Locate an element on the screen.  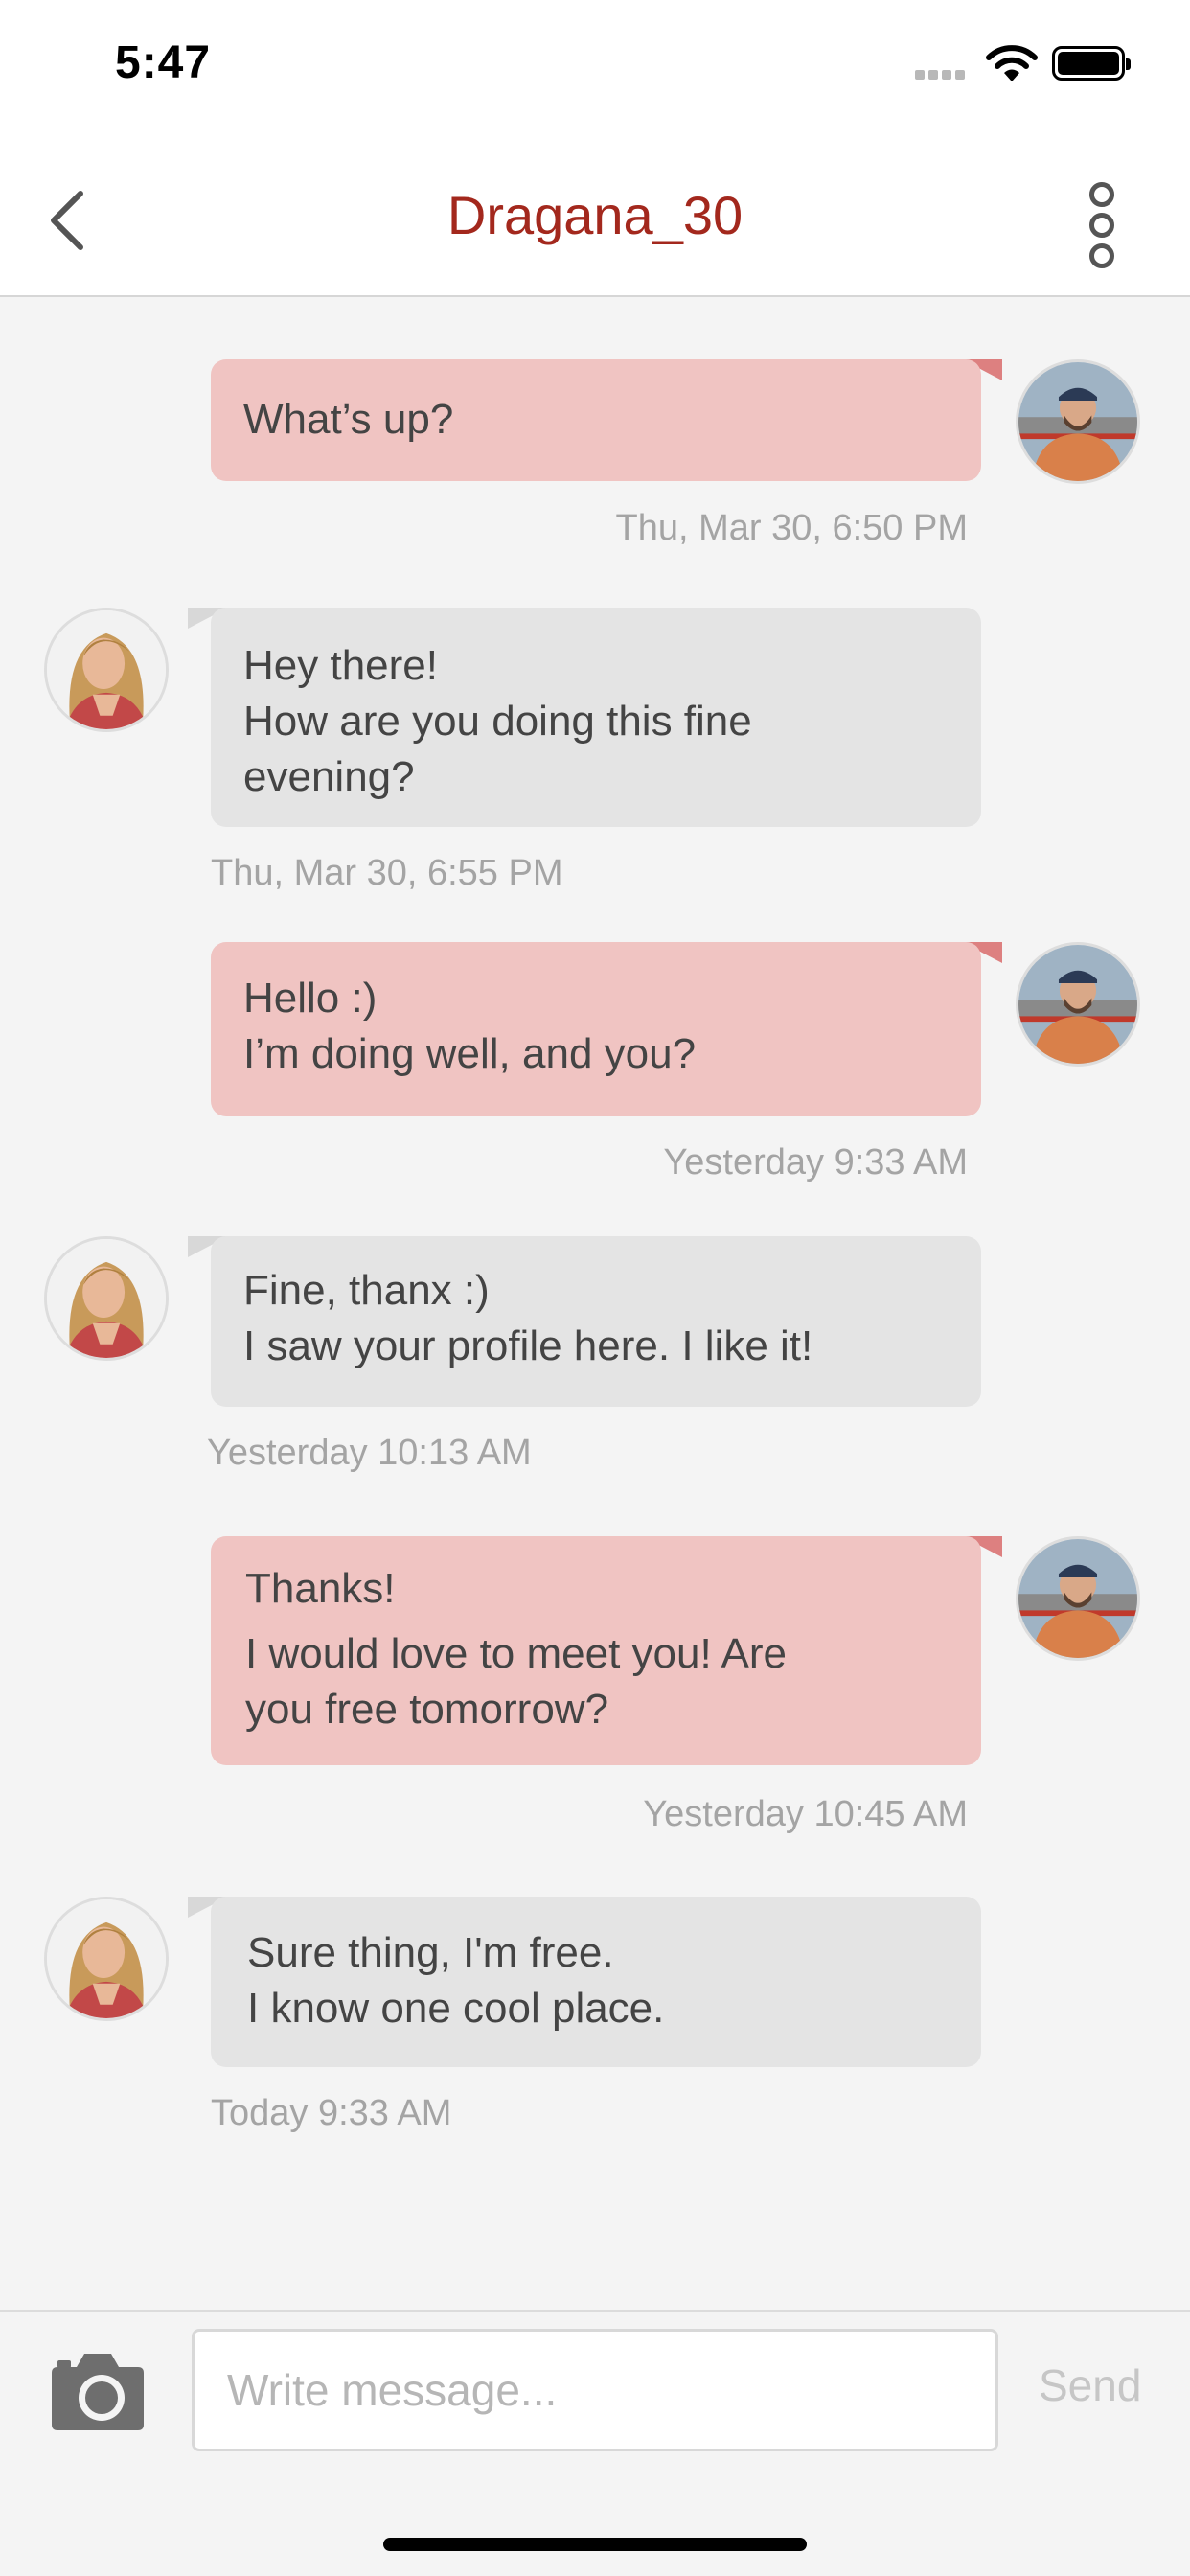
message-timestamp: Yesterday 9:33 AM is located at coordinates (816, 1162).